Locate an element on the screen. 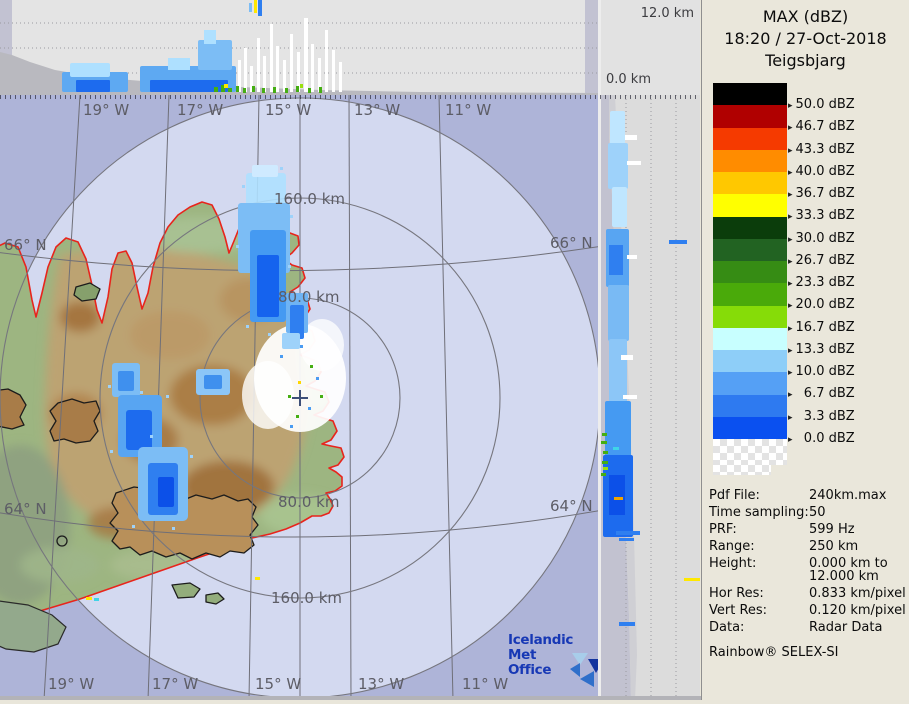 This screenshot has width=909, height=704. legend-label: ▸ 33.3 dBZ is located at coordinates (821, 216).